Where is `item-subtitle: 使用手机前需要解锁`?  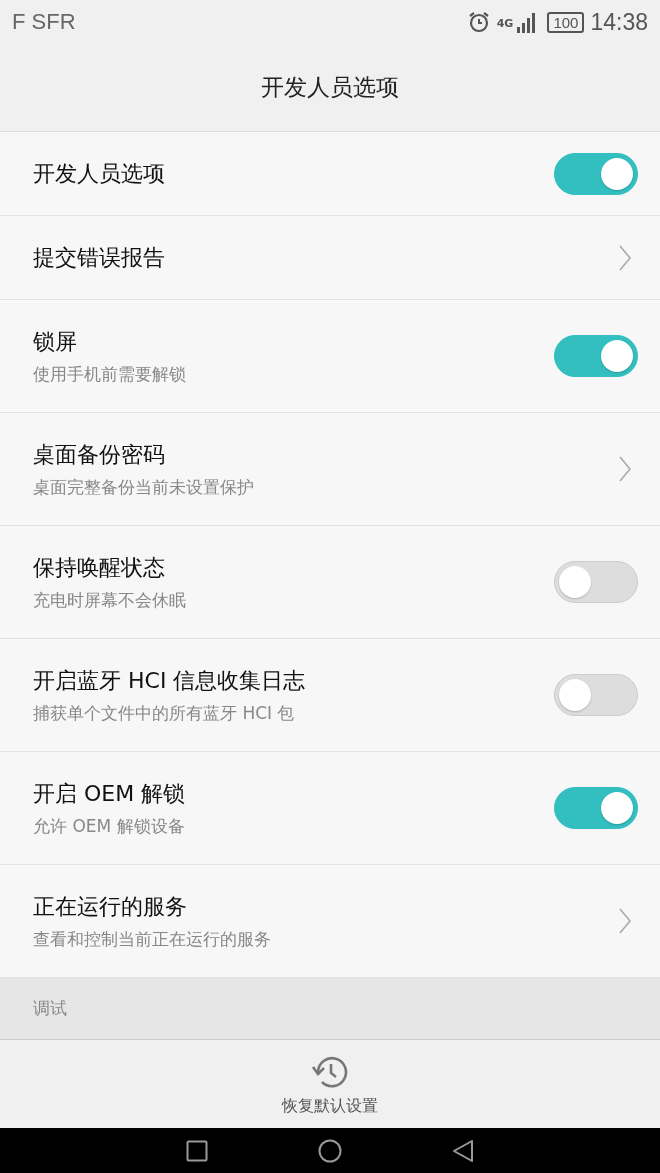
item-subtitle: 使用手机前需要解锁 is located at coordinates (109, 374).